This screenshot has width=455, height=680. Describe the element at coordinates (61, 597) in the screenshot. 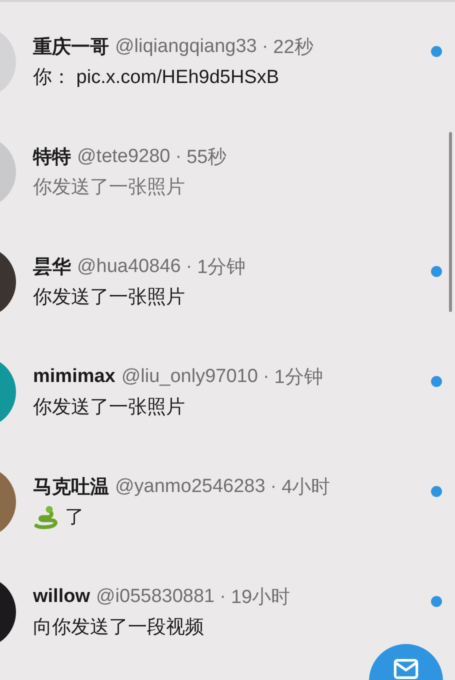

I see `user-name: willow` at that location.